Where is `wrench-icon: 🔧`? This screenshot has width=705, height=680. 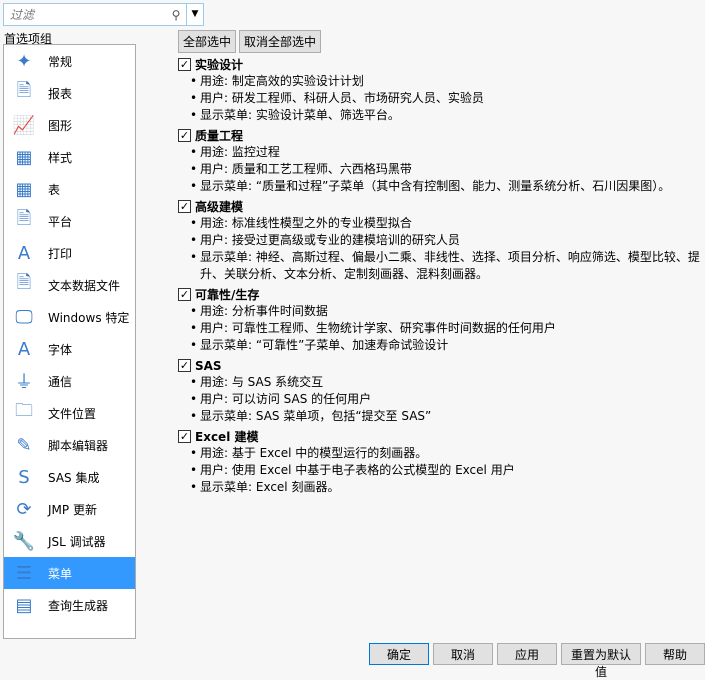 wrench-icon: 🔧 is located at coordinates (24, 541).